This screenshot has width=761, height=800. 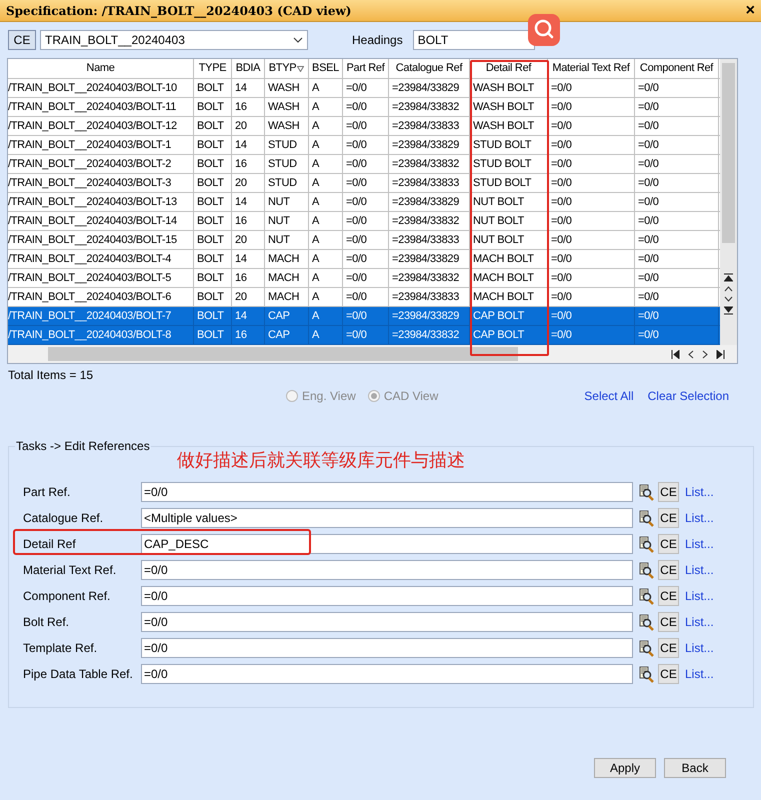 What do you see at coordinates (364, 107) in the screenshot?
I see `table-row: /TRAIN_BOLT__20240403/BOLT-11 BOLT 16 WASH A =0/0 =23984/33832 WASH BOLT =0/0 =0/0` at bounding box center [364, 107].